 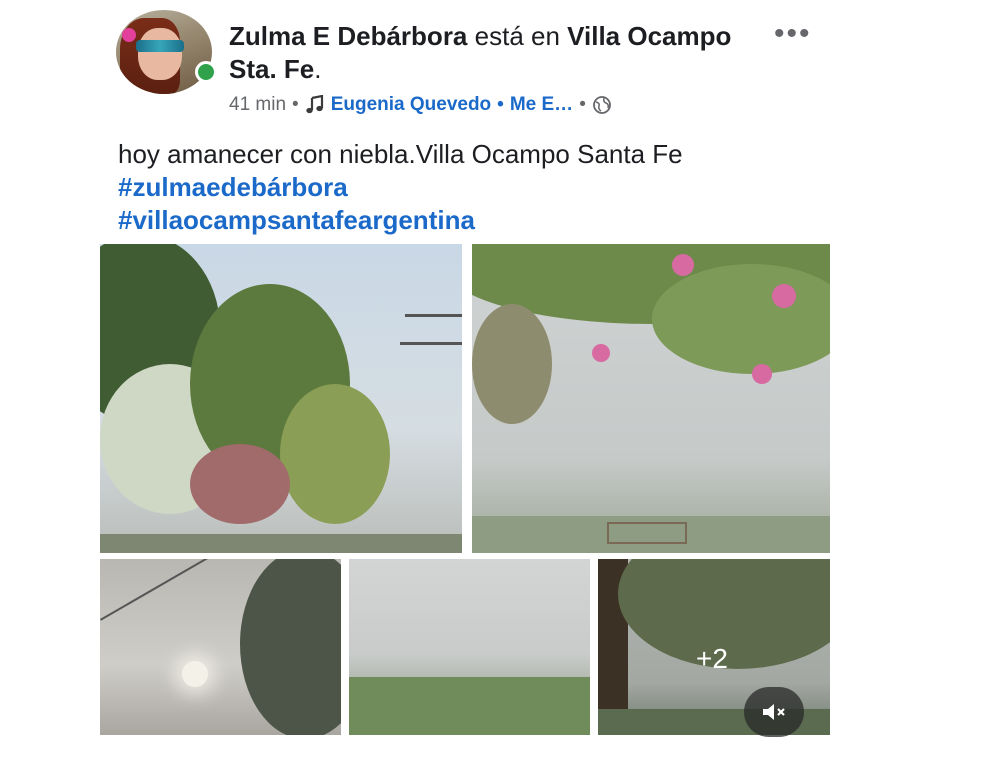 What do you see at coordinates (469, 706) in the screenshot?
I see `grass-field` at bounding box center [469, 706].